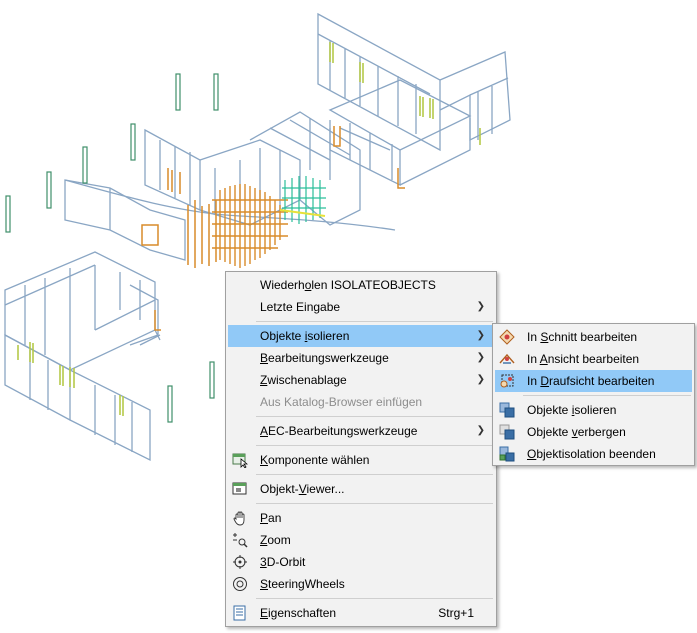 This screenshot has height=633, width=697. What do you see at coordinates (456, 613) in the screenshot?
I see `properties-shortcut: Strg+1` at bounding box center [456, 613].